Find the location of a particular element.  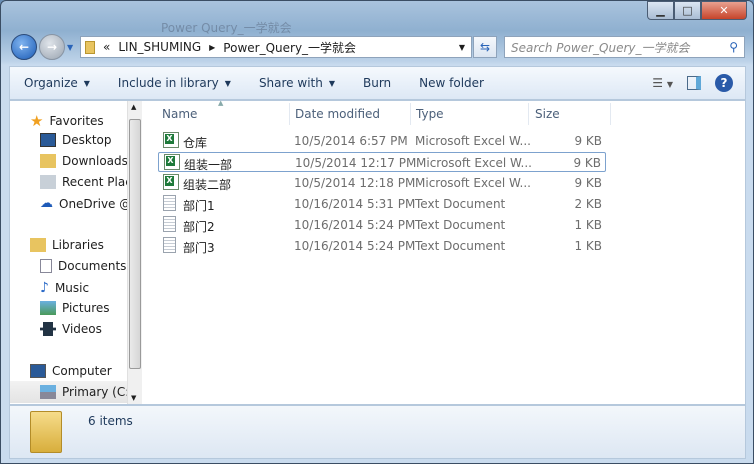

sidebar-item-pictures: Pictures is located at coordinates (75, 308).